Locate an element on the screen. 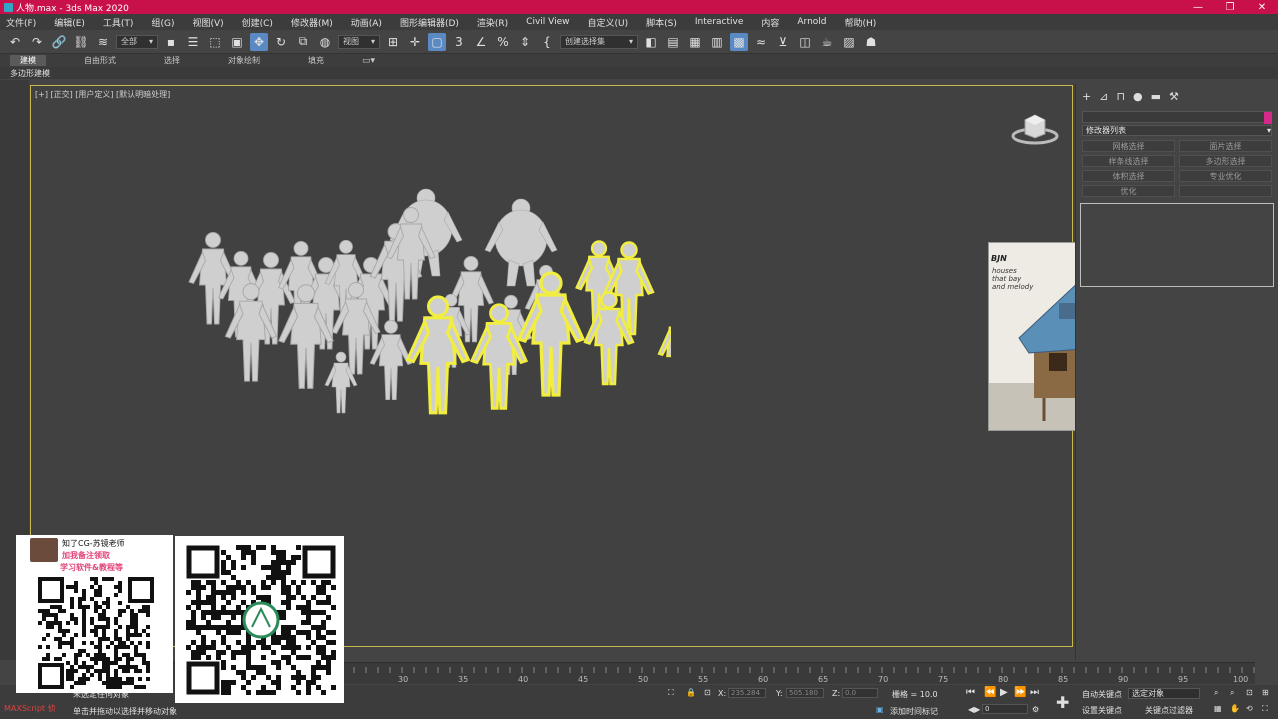  key-mode-icon: ◀▶ is located at coordinates (974, 709).